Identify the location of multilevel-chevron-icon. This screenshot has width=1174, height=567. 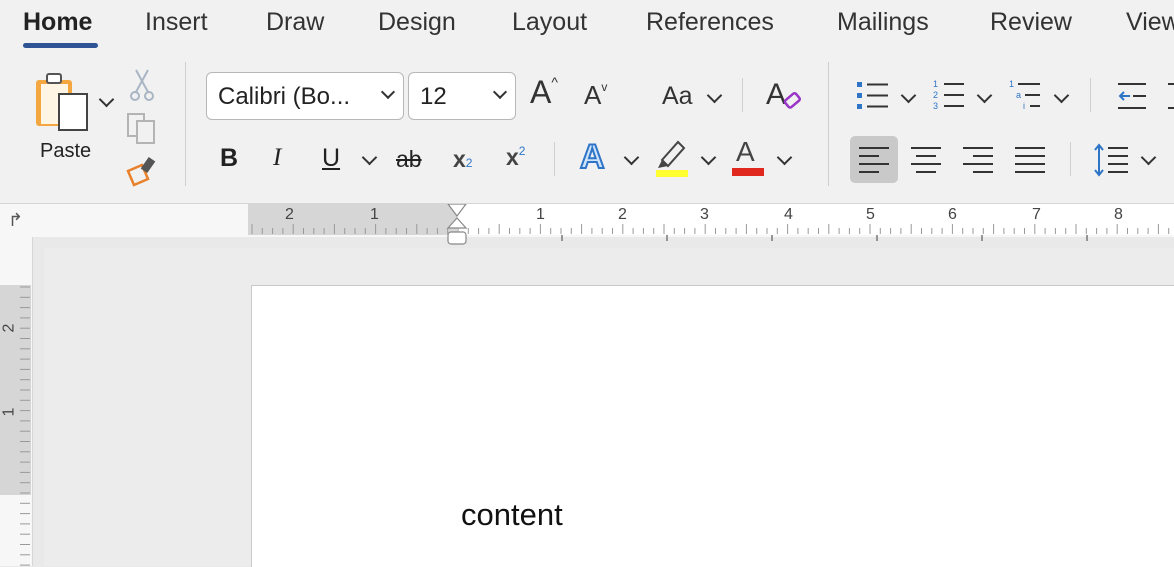
(1061, 95).